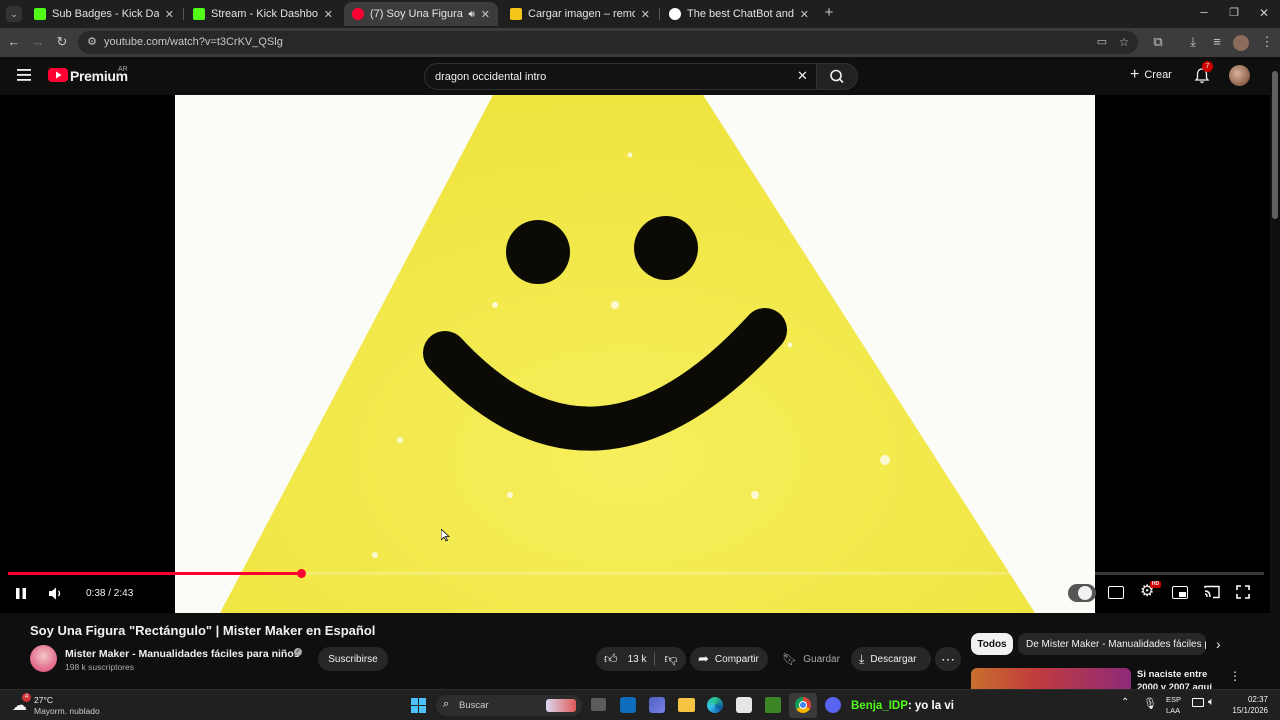  What do you see at coordinates (948, 659) in the screenshot?
I see `more-actions-icon: ⋯` at bounding box center [948, 659].